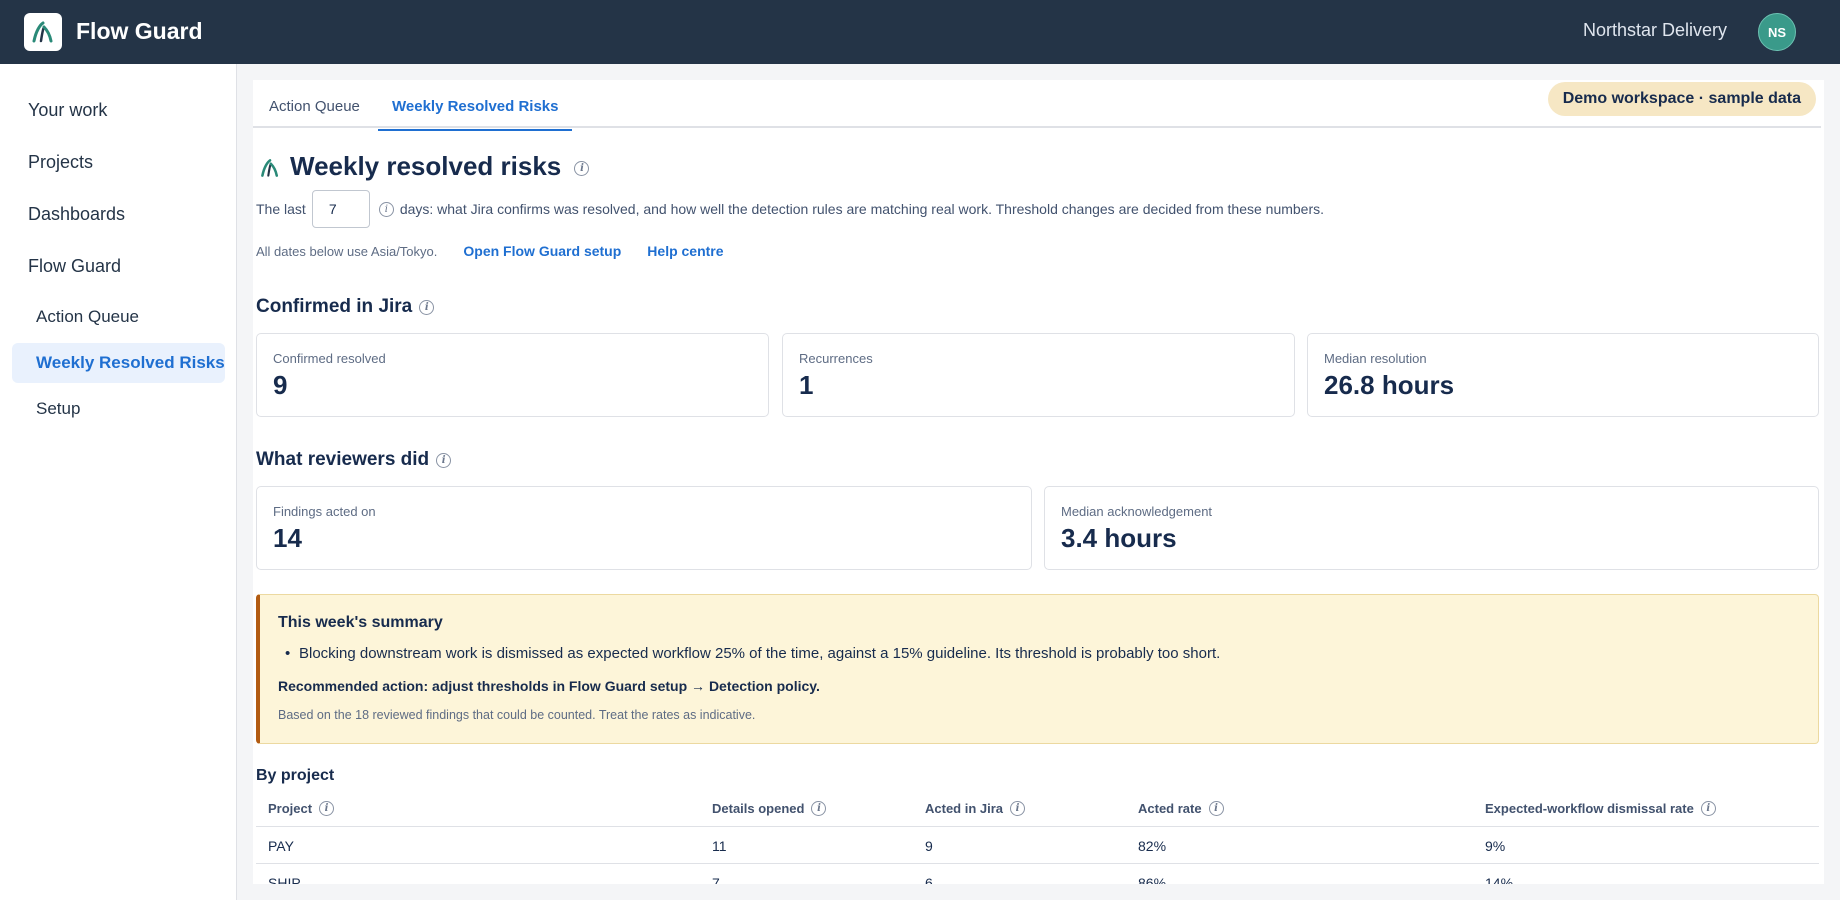 This screenshot has width=1840, height=900. I want to click on metric-label: Median resolution, so click(1375, 358).